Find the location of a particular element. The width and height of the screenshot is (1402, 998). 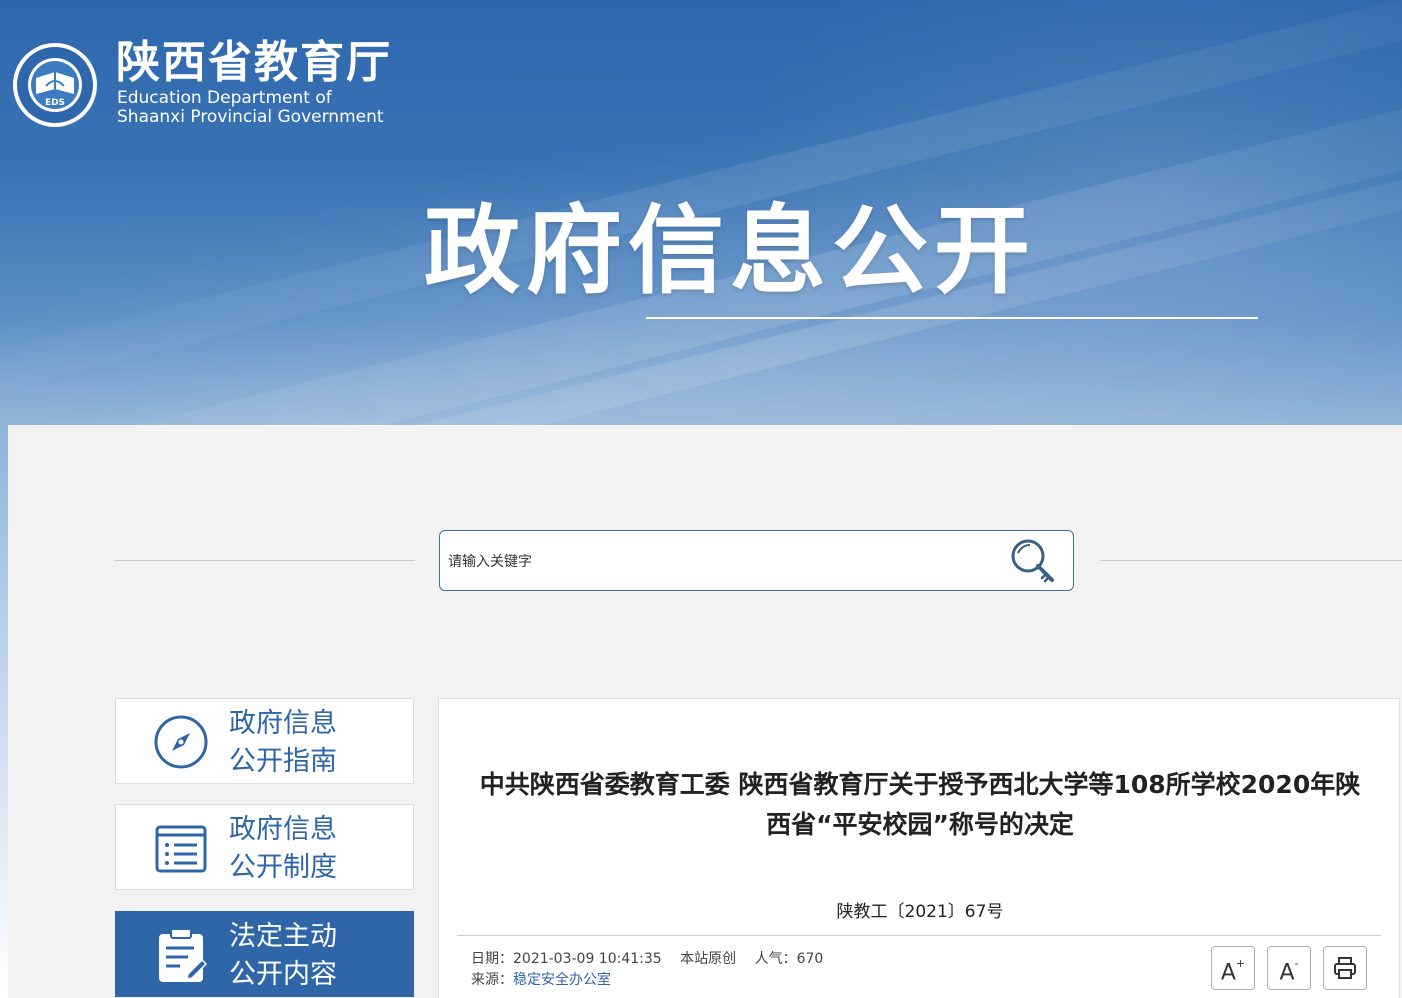

search-button is located at coordinates (1032, 561).